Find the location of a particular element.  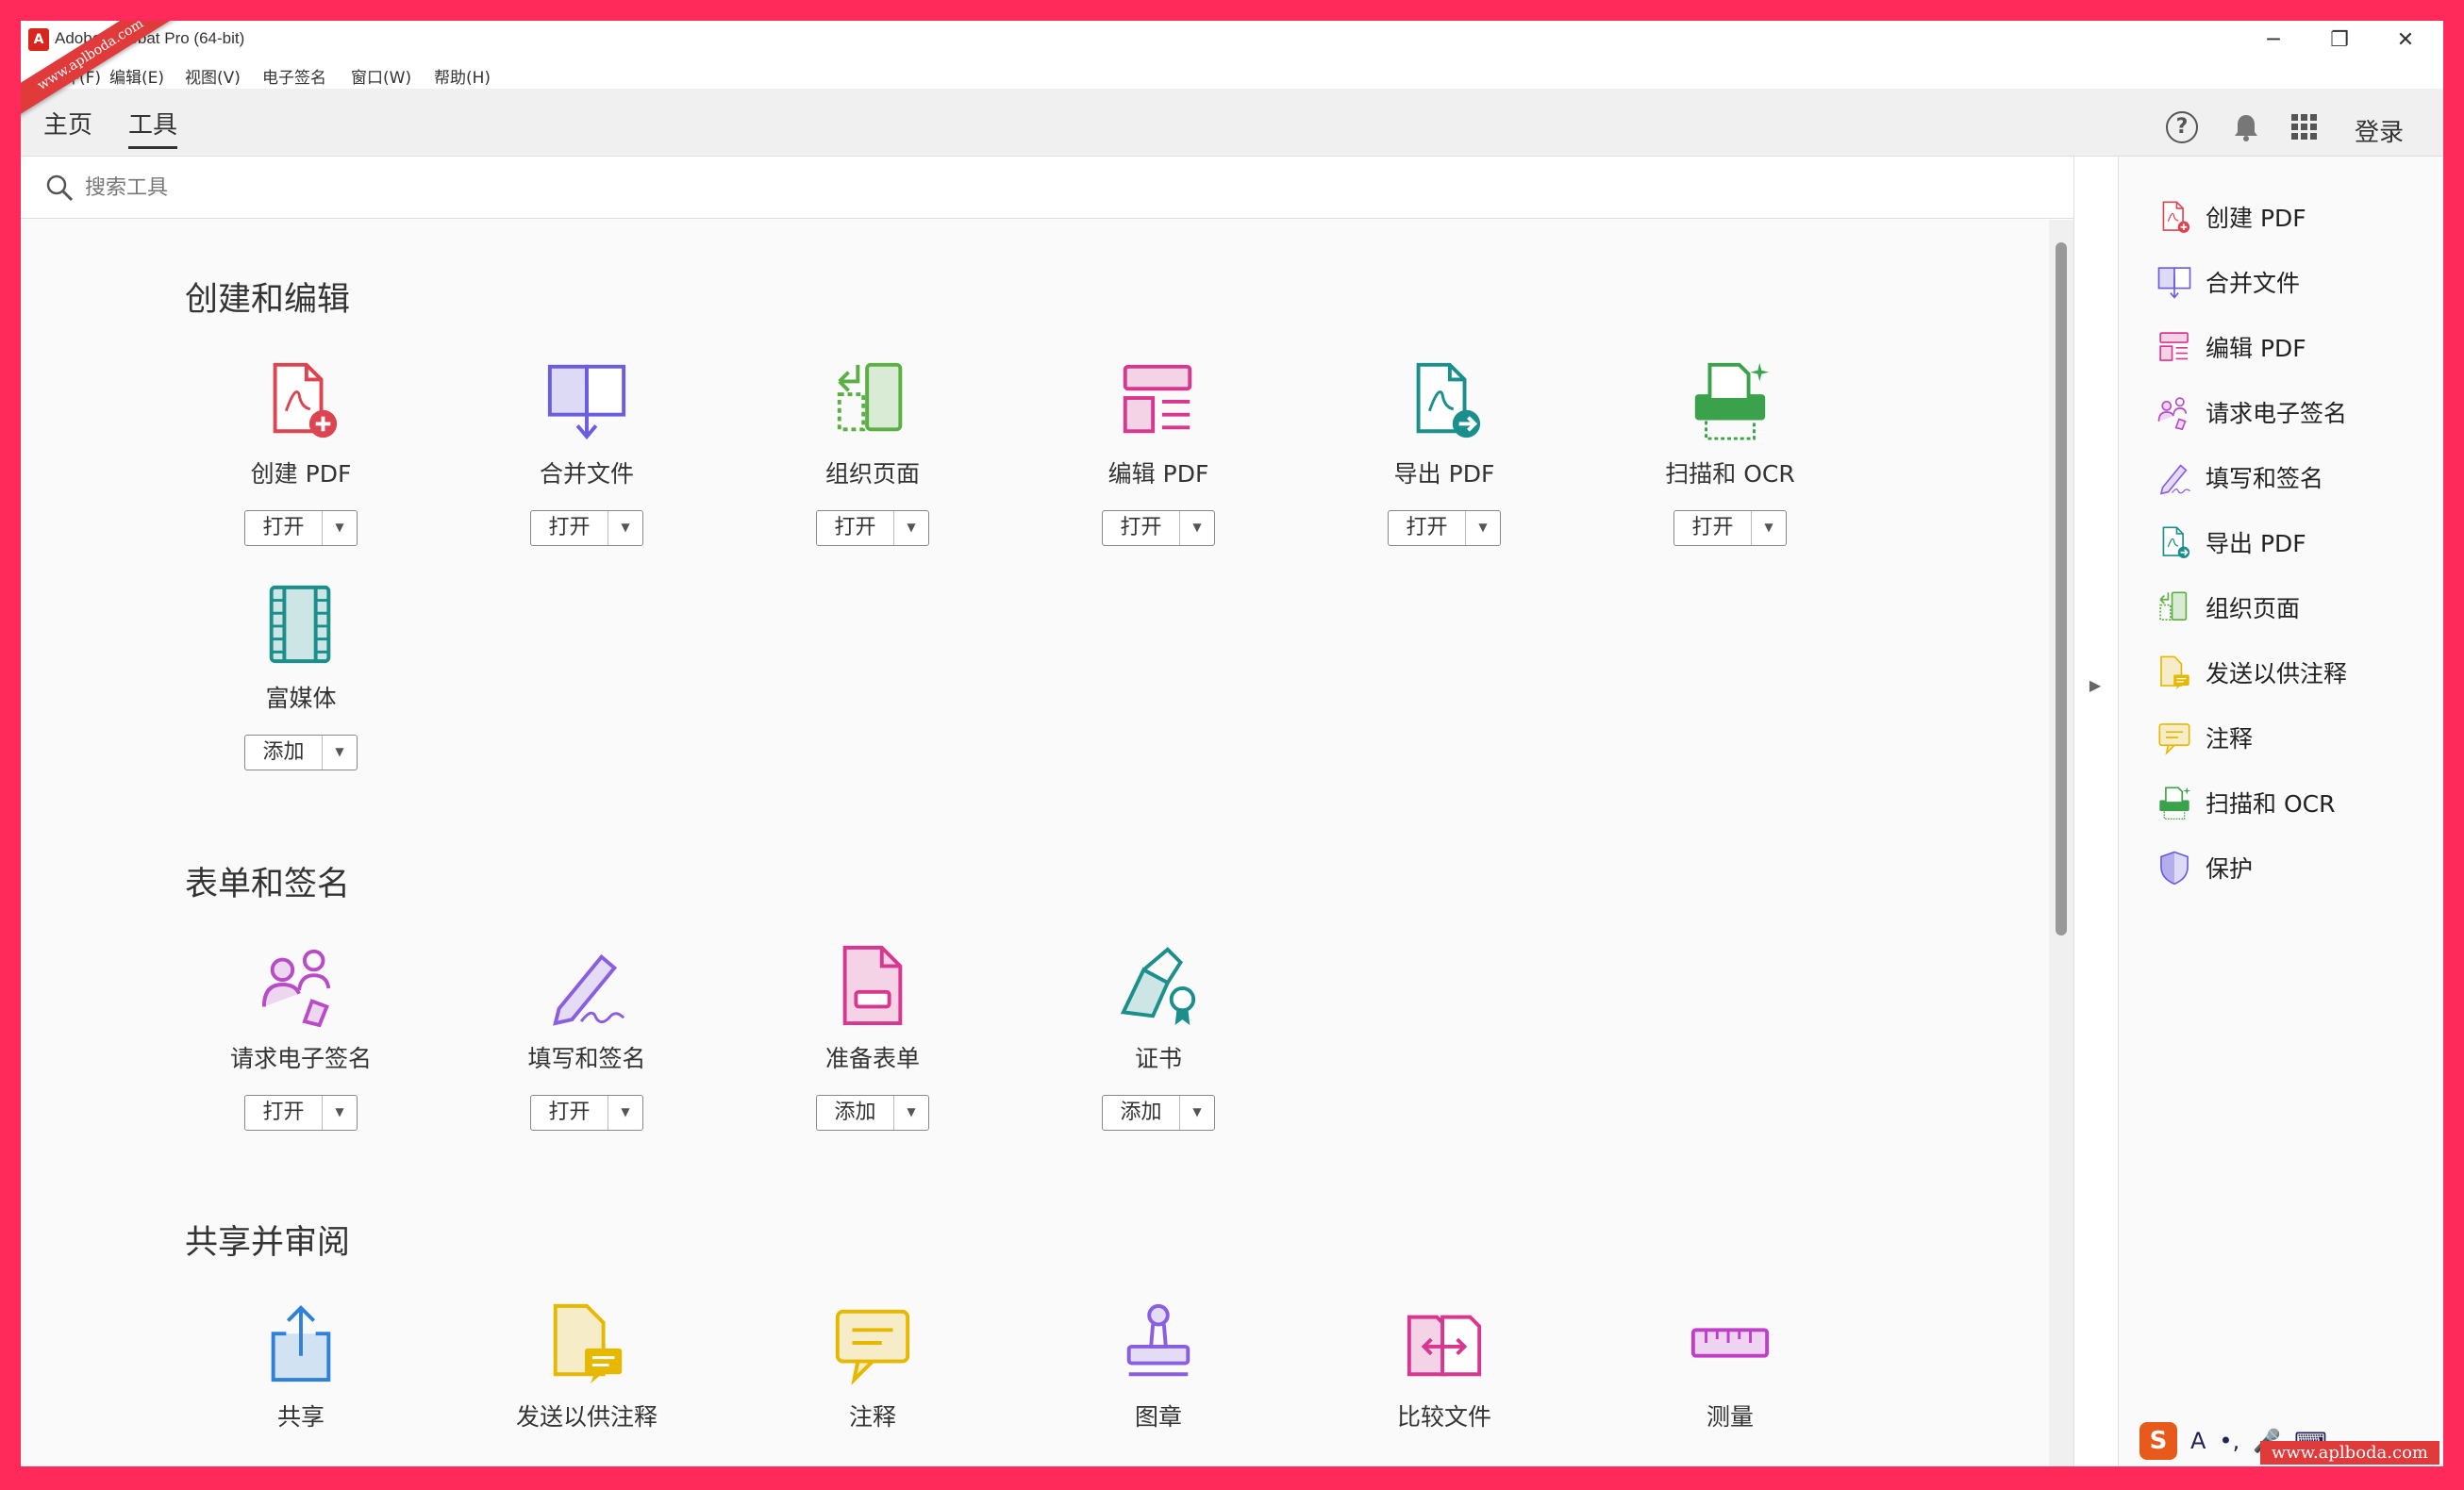

tab-home: 主页 is located at coordinates (67, 126).